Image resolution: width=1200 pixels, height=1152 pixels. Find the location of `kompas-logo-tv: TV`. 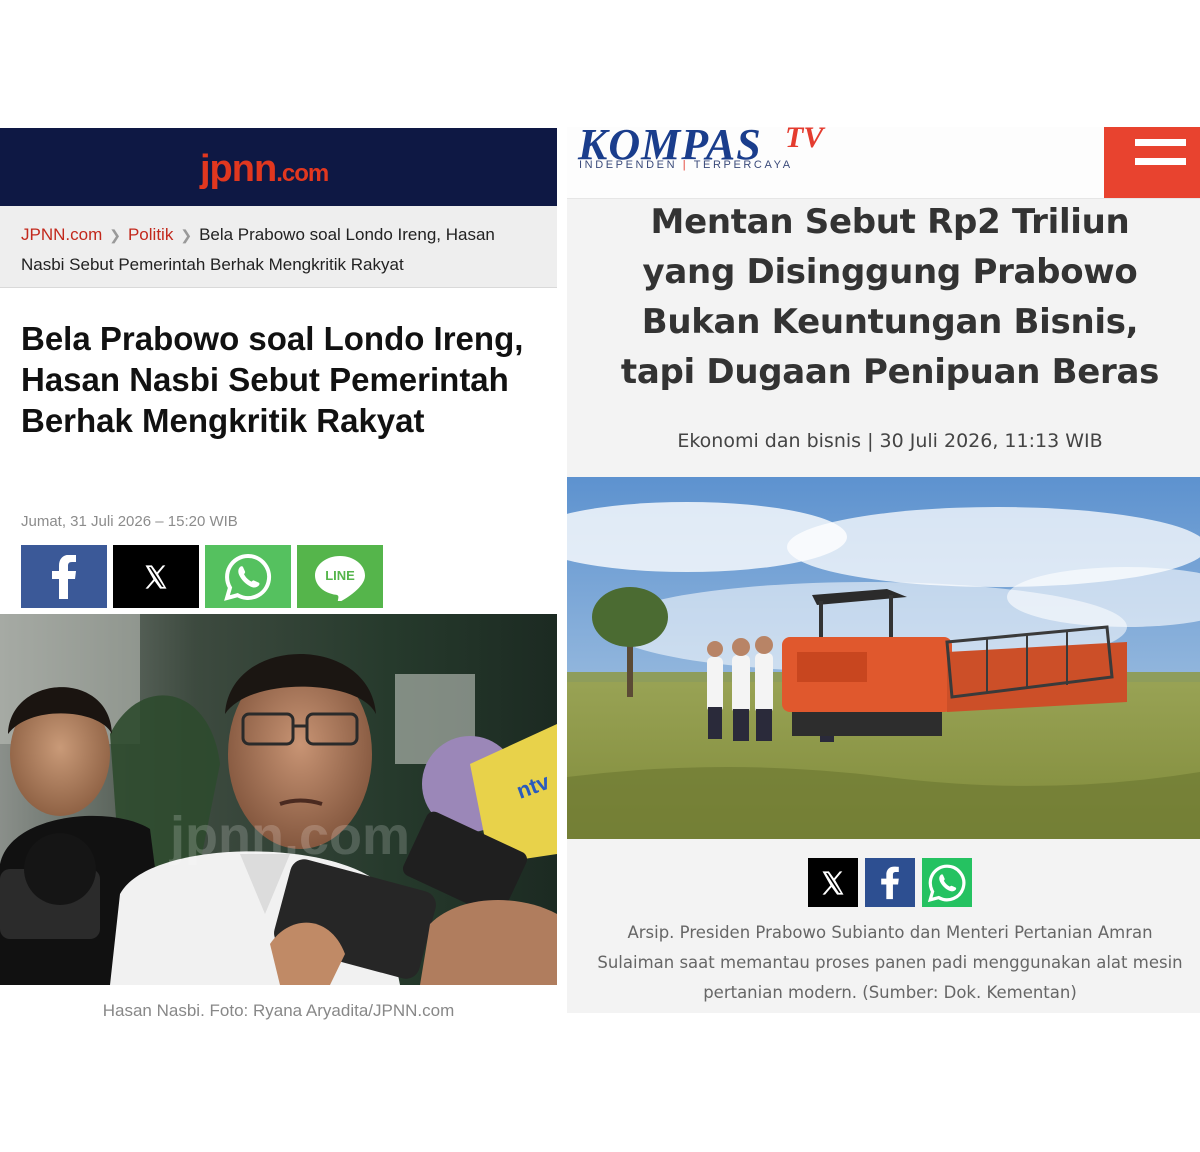

kompas-logo-tv: TV is located at coordinates (804, 140).